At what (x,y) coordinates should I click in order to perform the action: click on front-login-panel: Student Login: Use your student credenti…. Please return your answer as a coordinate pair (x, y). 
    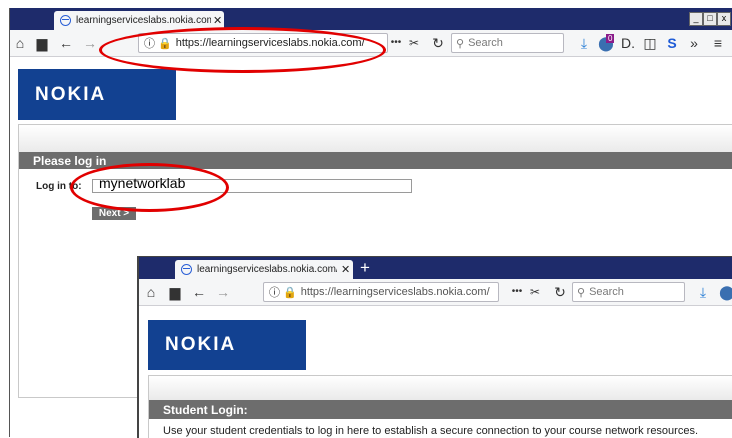
    Looking at the image, I should click on (440, 406).